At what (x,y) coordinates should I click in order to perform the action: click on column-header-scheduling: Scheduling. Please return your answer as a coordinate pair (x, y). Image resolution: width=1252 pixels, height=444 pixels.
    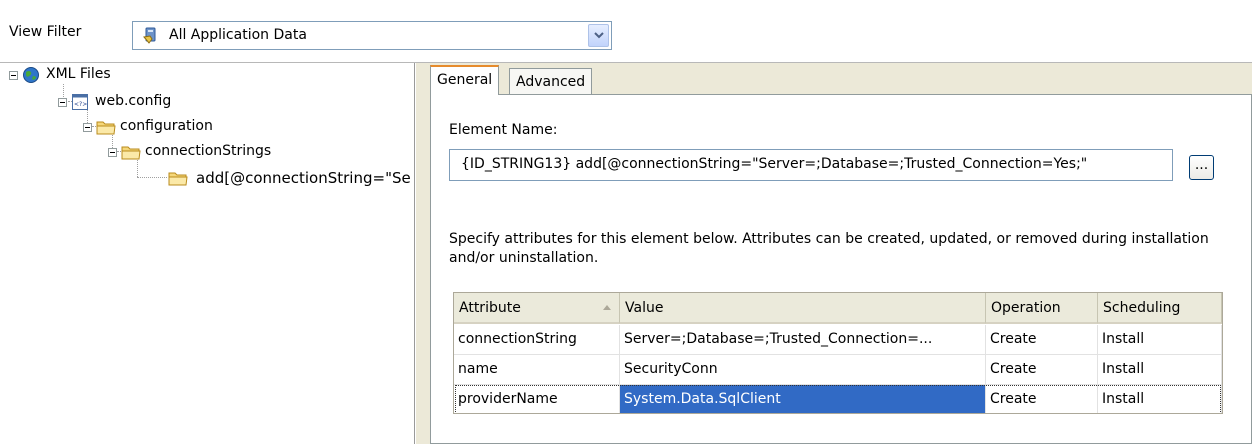
    Looking at the image, I should click on (1160, 308).